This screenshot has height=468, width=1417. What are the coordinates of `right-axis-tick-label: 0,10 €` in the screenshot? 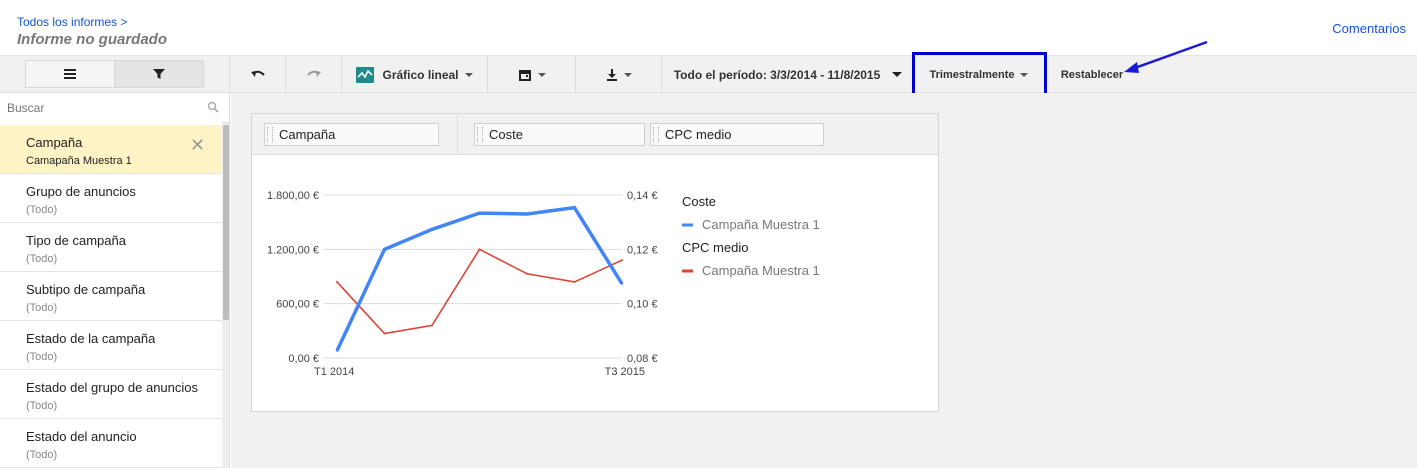 It's located at (642, 305).